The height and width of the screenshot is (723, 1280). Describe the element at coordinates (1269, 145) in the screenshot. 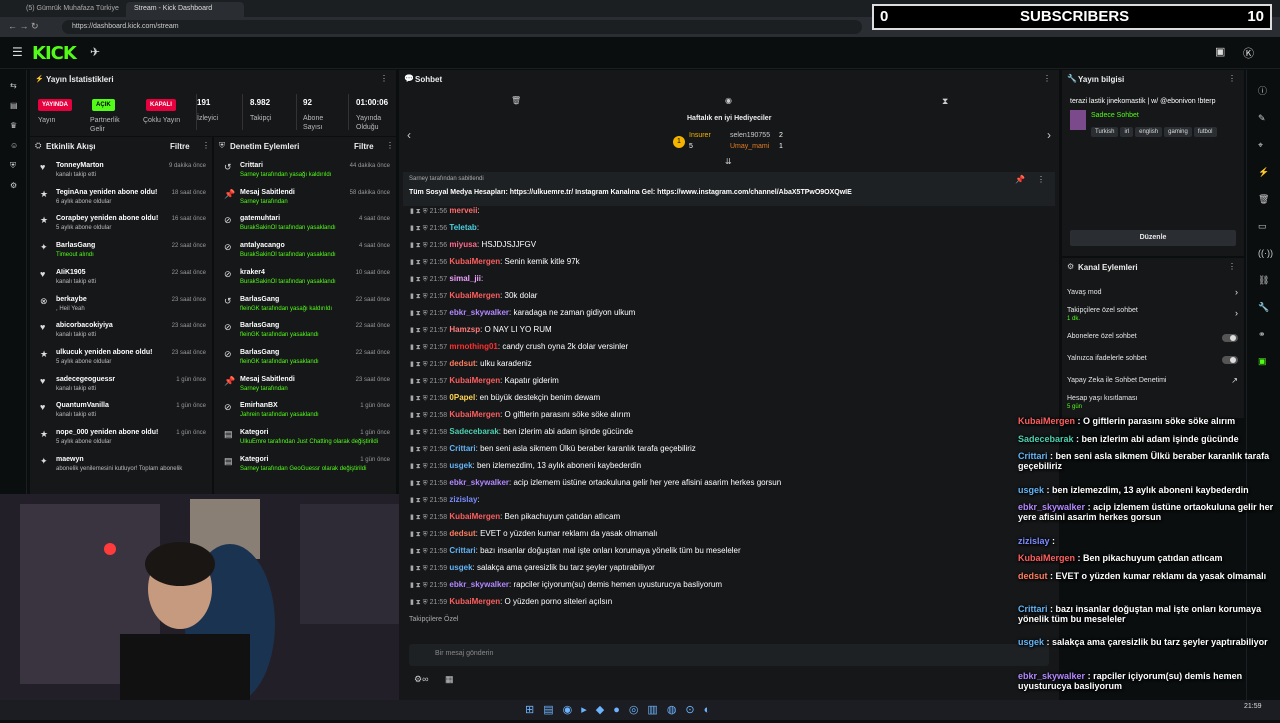

I see `target-icon: ⌖` at that location.